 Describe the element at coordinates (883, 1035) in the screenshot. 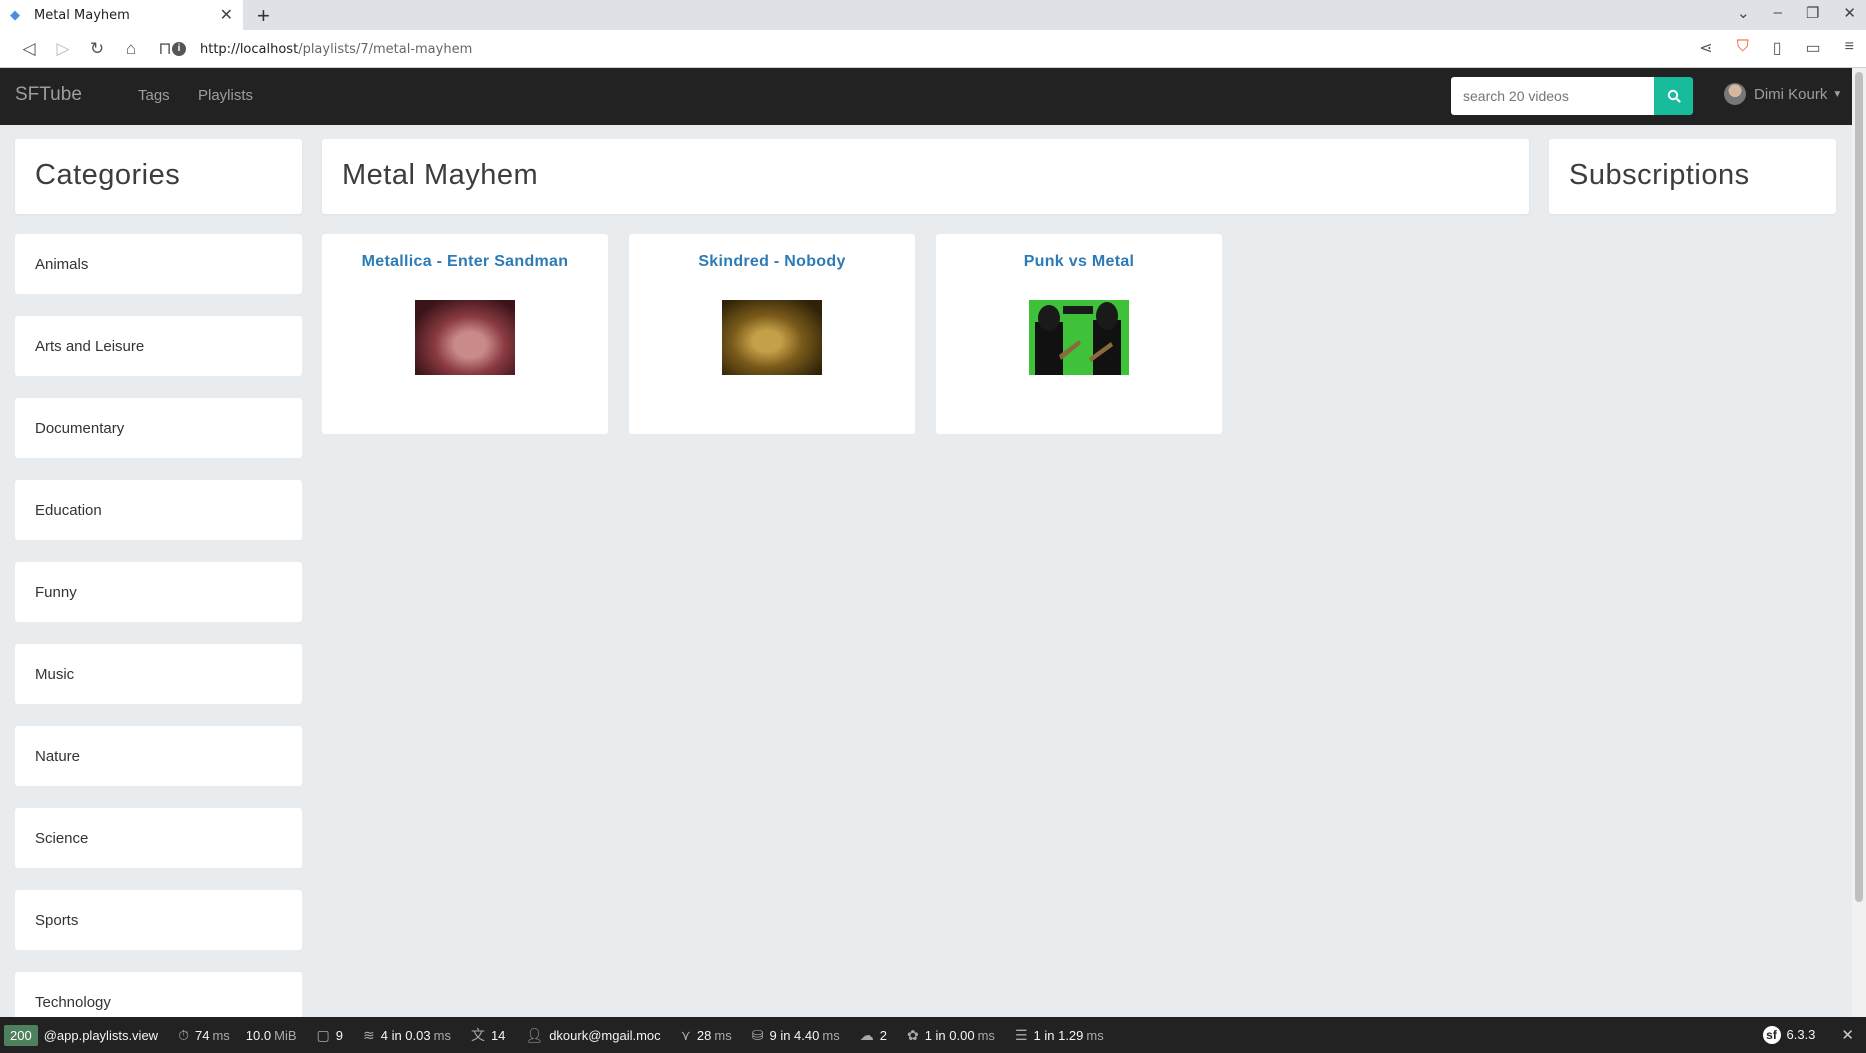

I see `http-count: 2` at that location.